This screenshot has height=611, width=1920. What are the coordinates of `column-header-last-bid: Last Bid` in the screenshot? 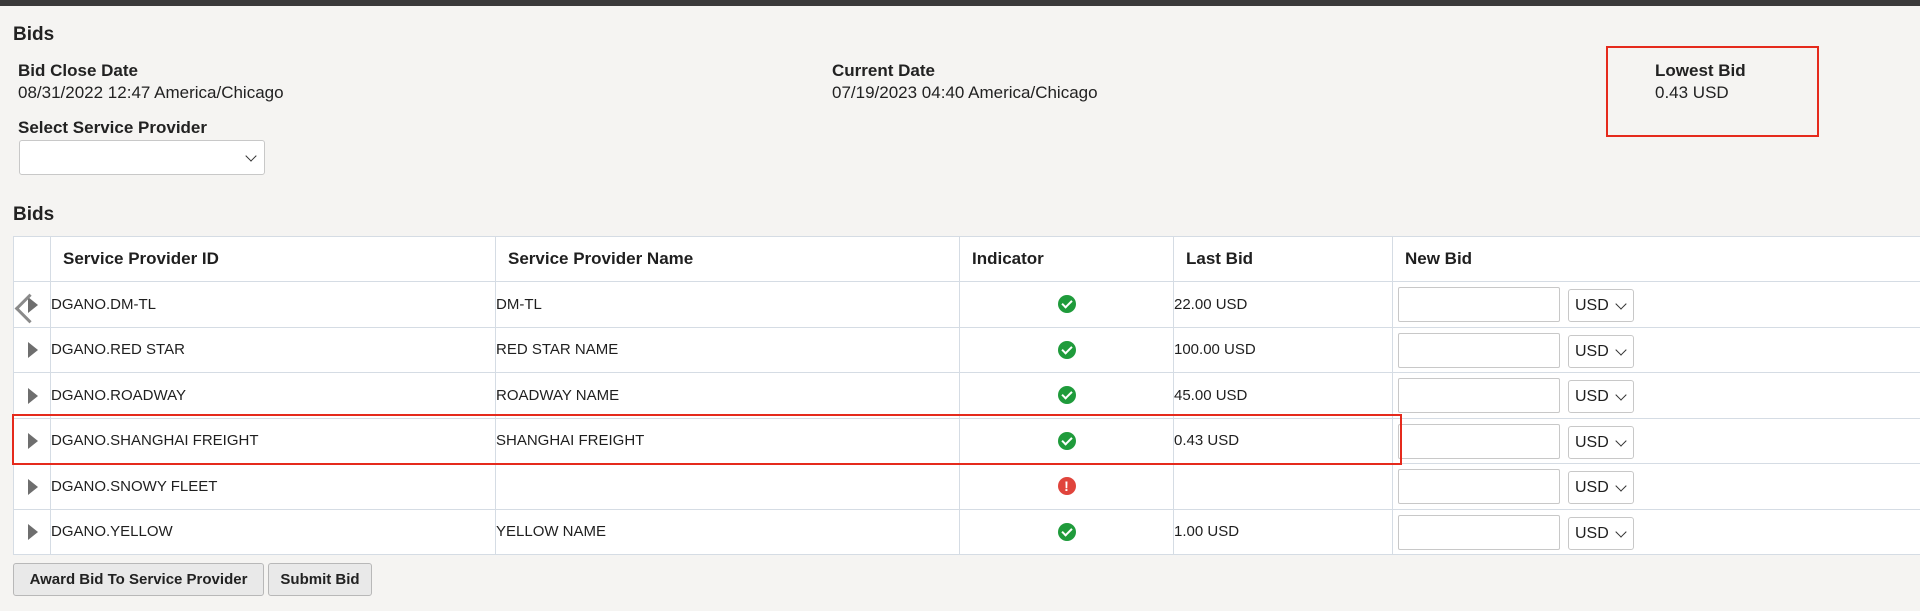 It's located at (1283, 259).